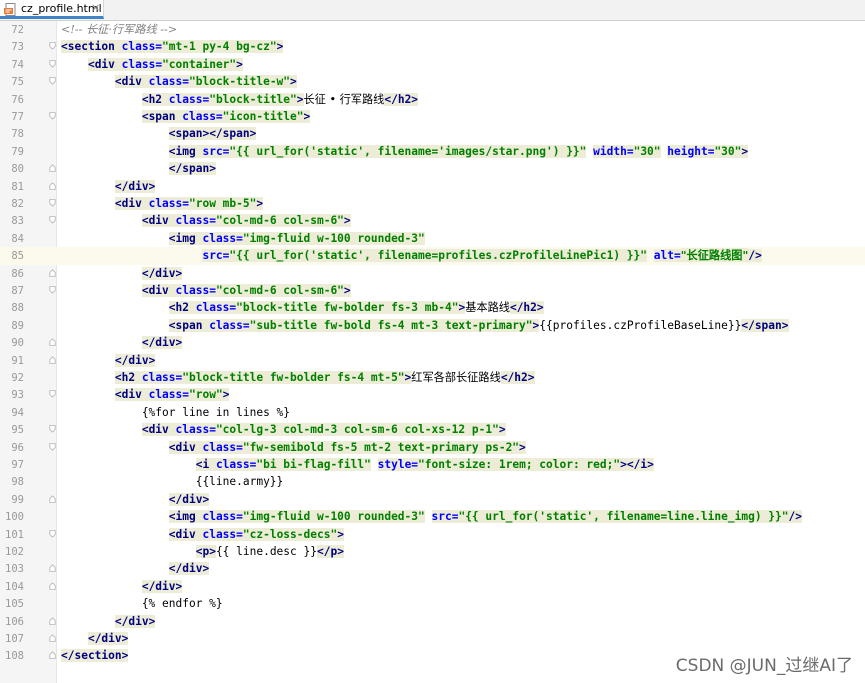 The width and height of the screenshot is (865, 683). I want to click on file-tab: cz_profile.html ×, so click(52, 9).